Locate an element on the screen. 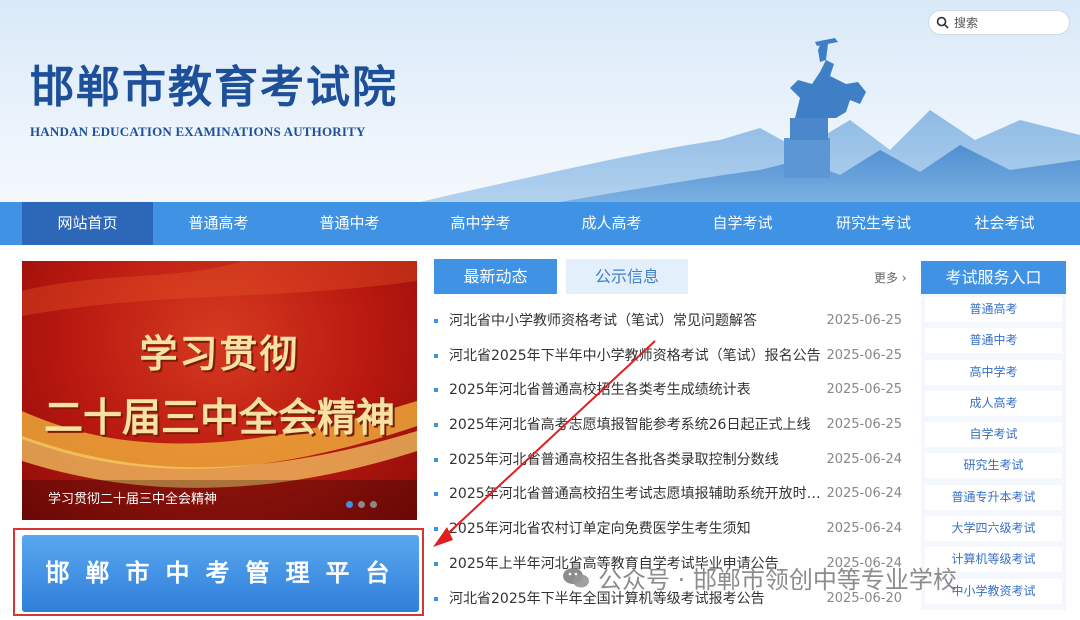 The image size is (1080, 620). service-link-label: 普通中考 is located at coordinates (993, 341).